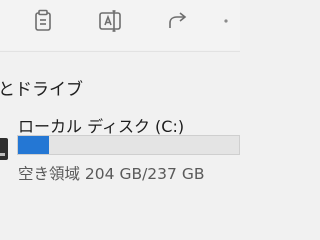 The width and height of the screenshot is (320, 240). Describe the element at coordinates (111, 174) in the screenshot. I see `drive-free-space: 空き領域 204 GB/237 GB` at that location.